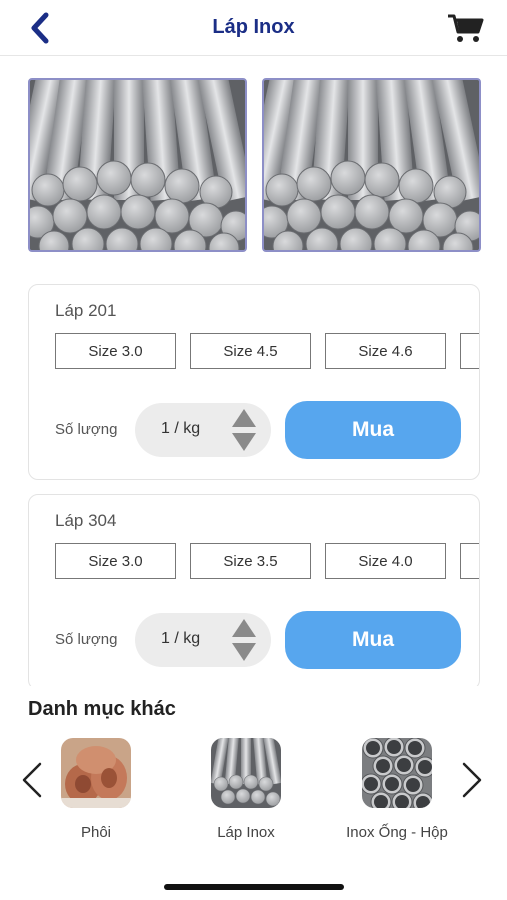 Image resolution: width=507 pixels, height=900 pixels. I want to click on cart-button, so click(466, 29).